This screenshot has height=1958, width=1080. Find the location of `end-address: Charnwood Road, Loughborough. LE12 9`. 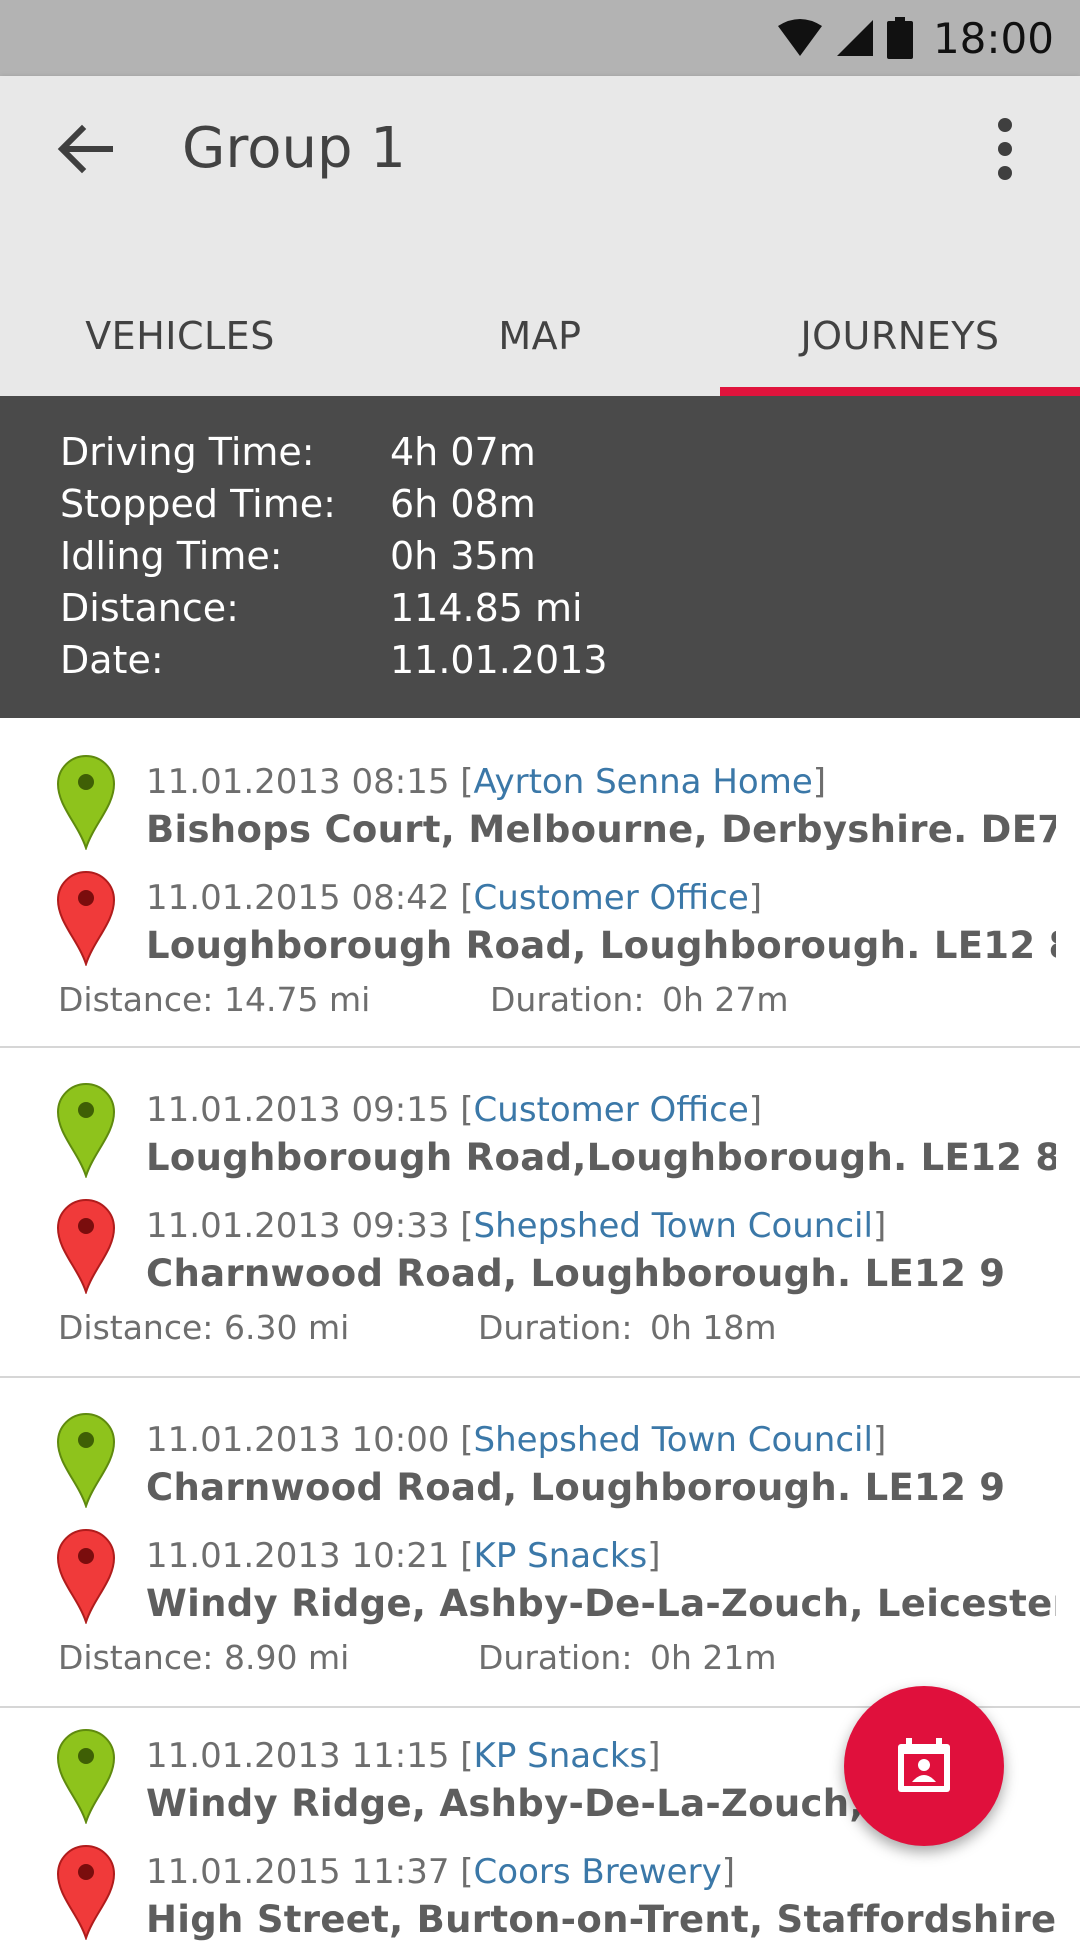

end-address: Charnwood Road, Loughborough. LE12 9 is located at coordinates (576, 1273).